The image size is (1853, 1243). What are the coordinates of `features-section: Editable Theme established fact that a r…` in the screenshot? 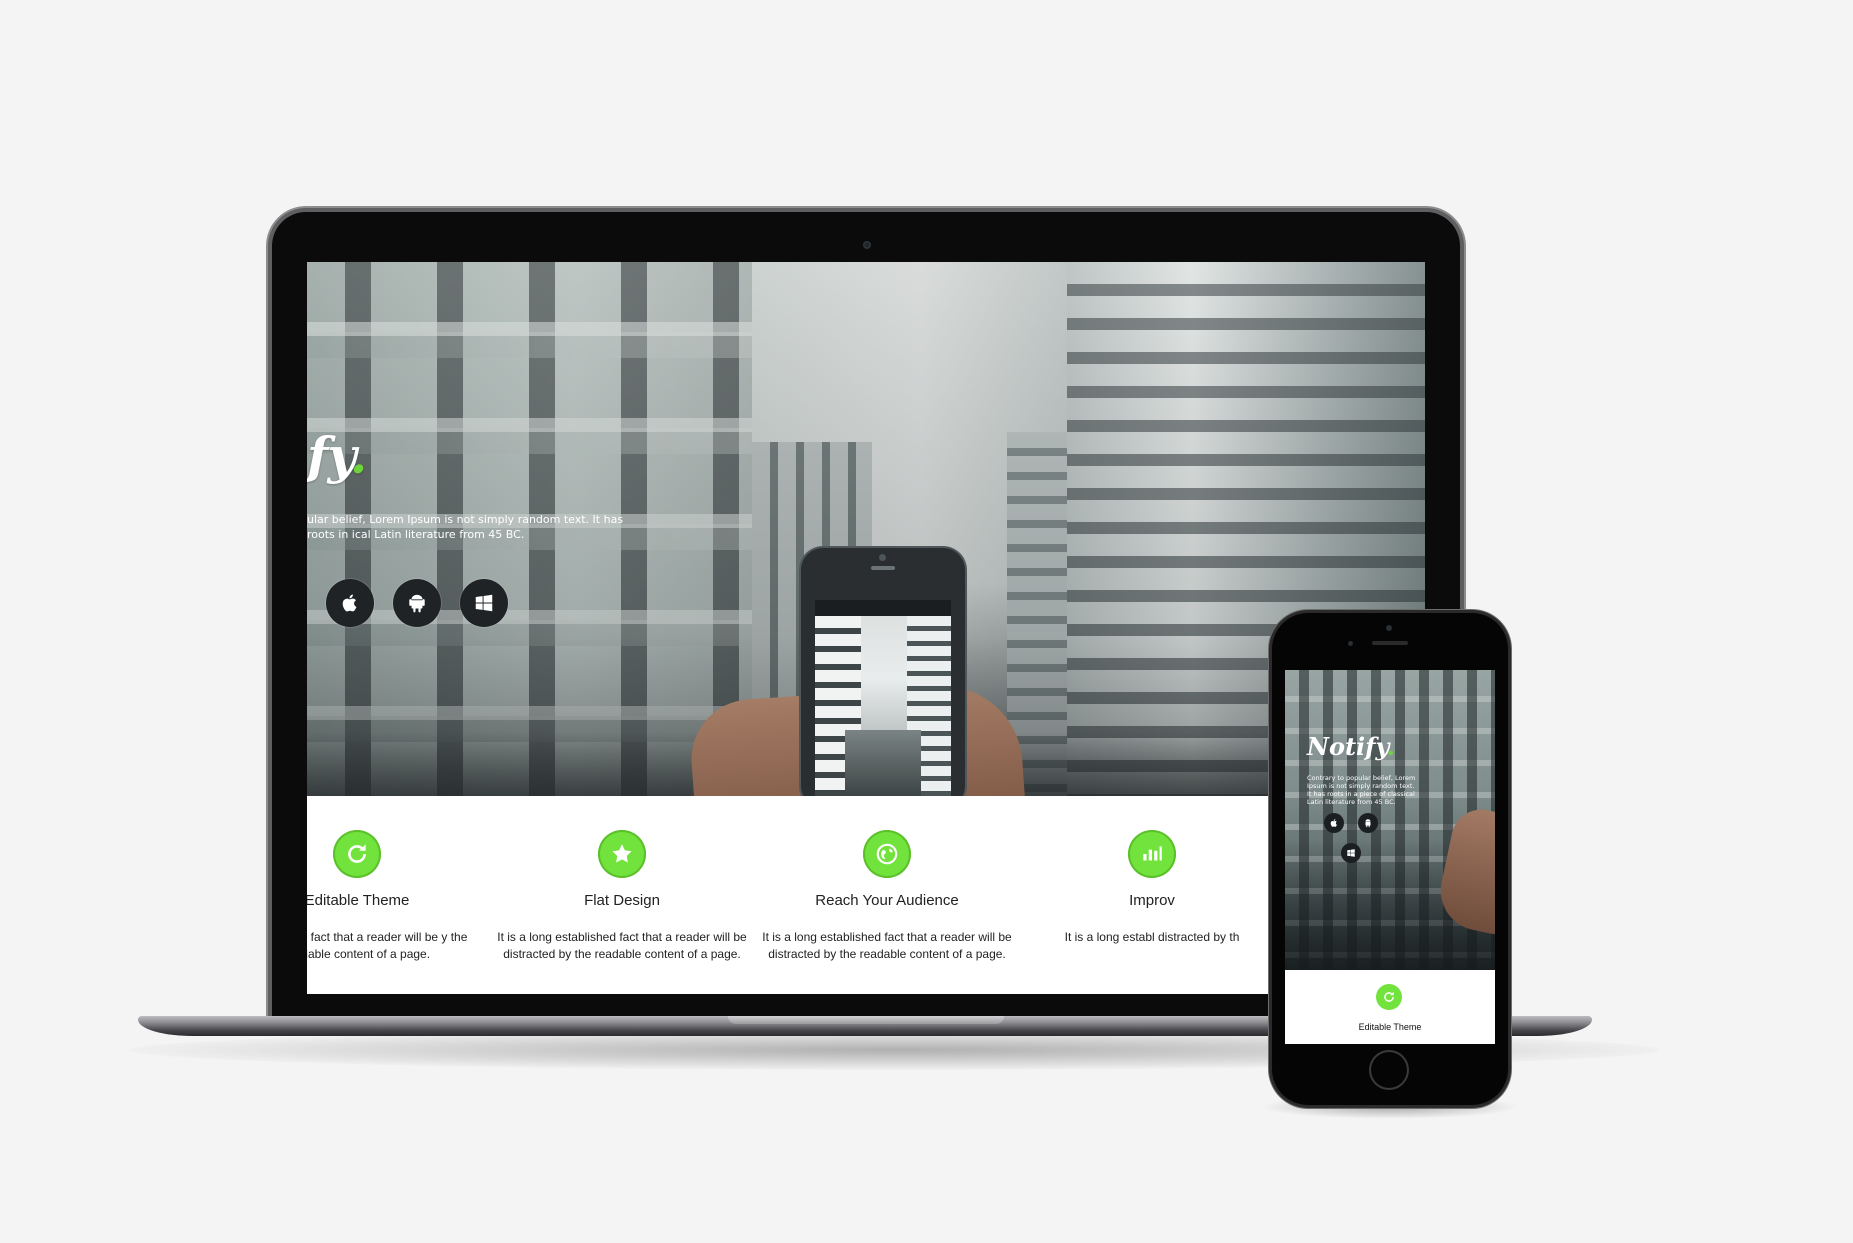 It's located at (866, 895).